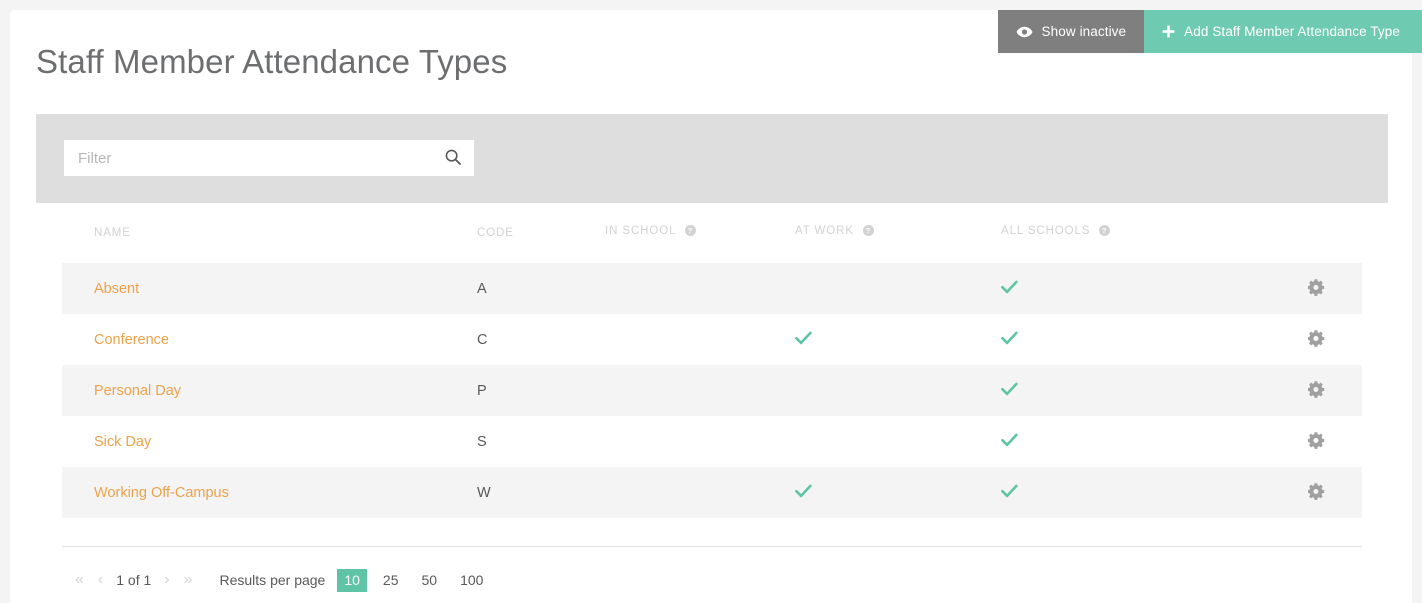  What do you see at coordinates (484, 492) in the screenshot?
I see `cell-code: W` at bounding box center [484, 492].